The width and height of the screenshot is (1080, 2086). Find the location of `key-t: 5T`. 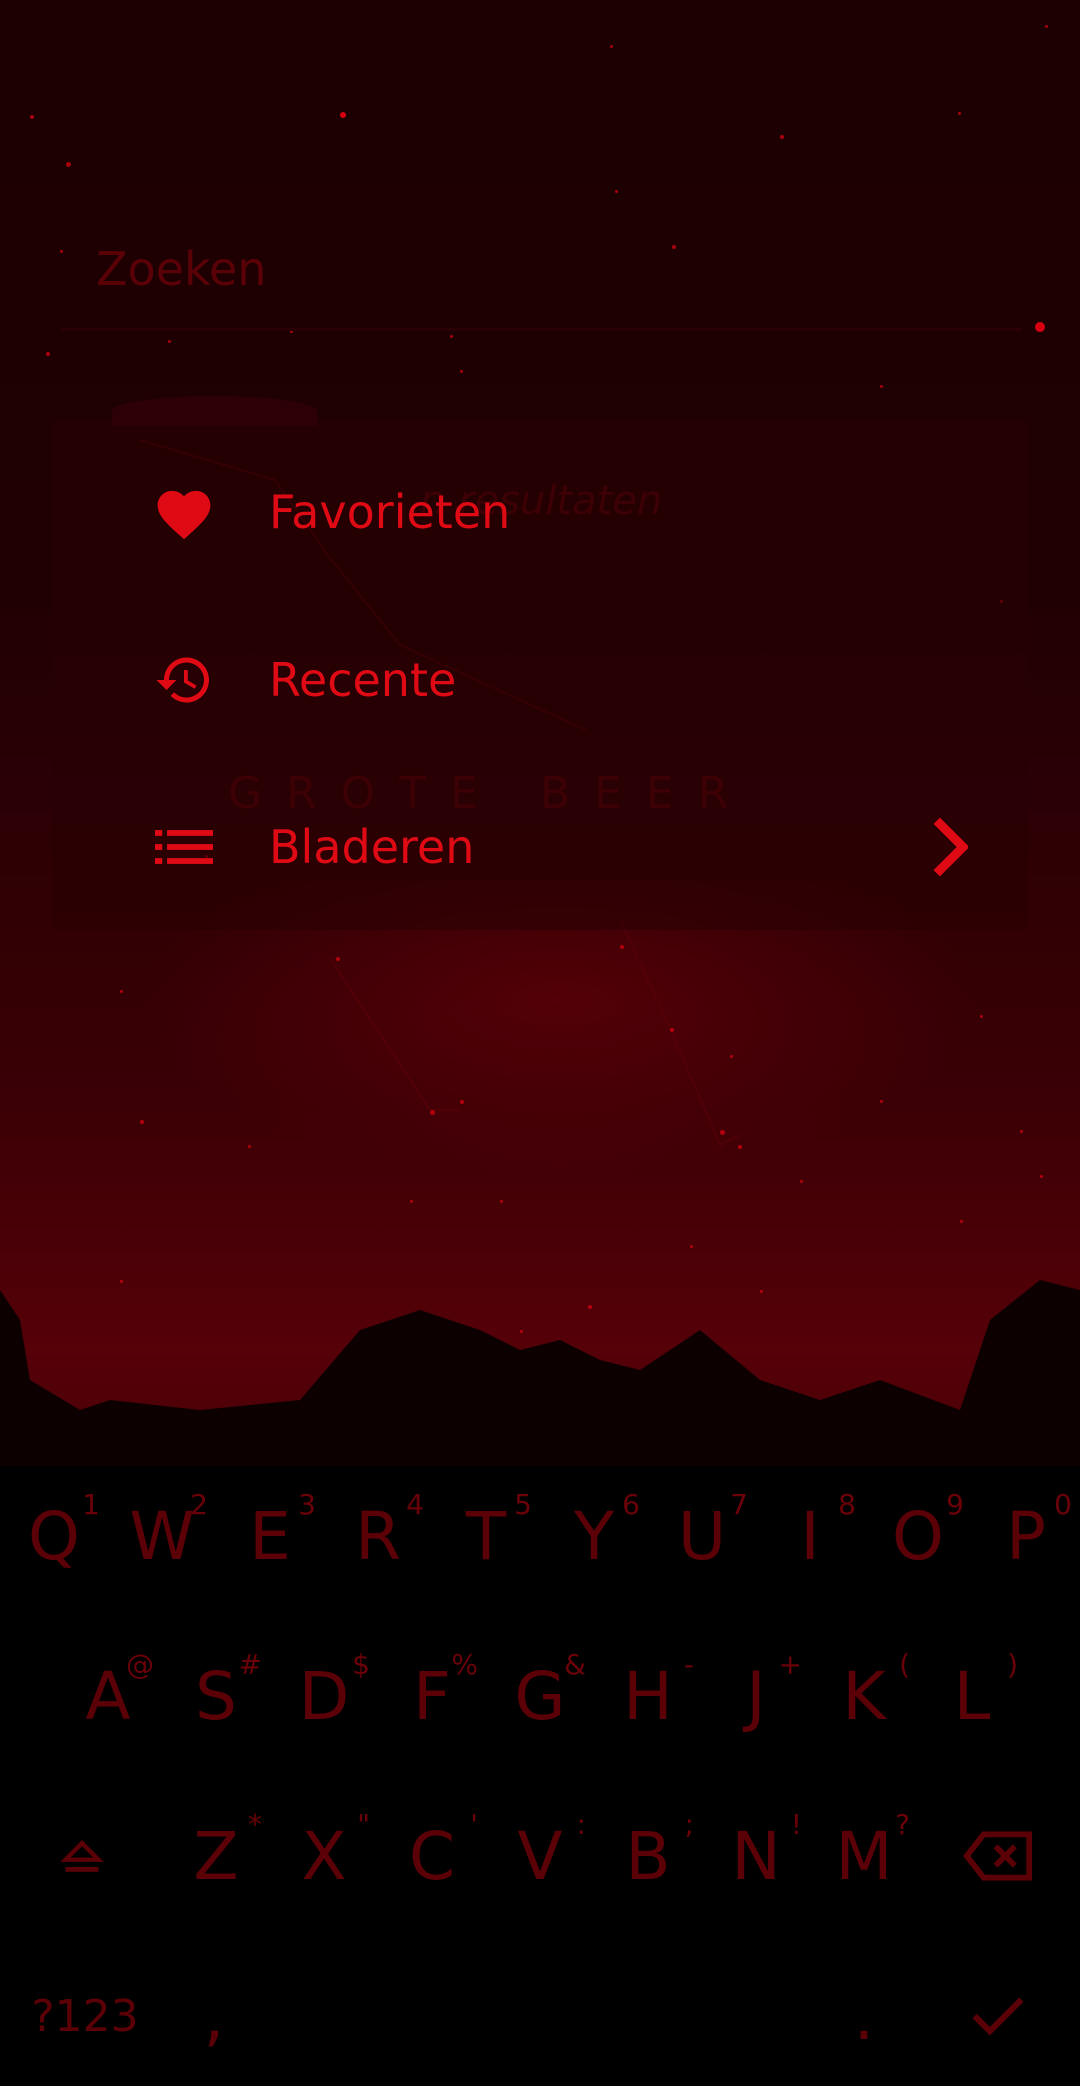

key-t: 5T is located at coordinates (486, 1536).